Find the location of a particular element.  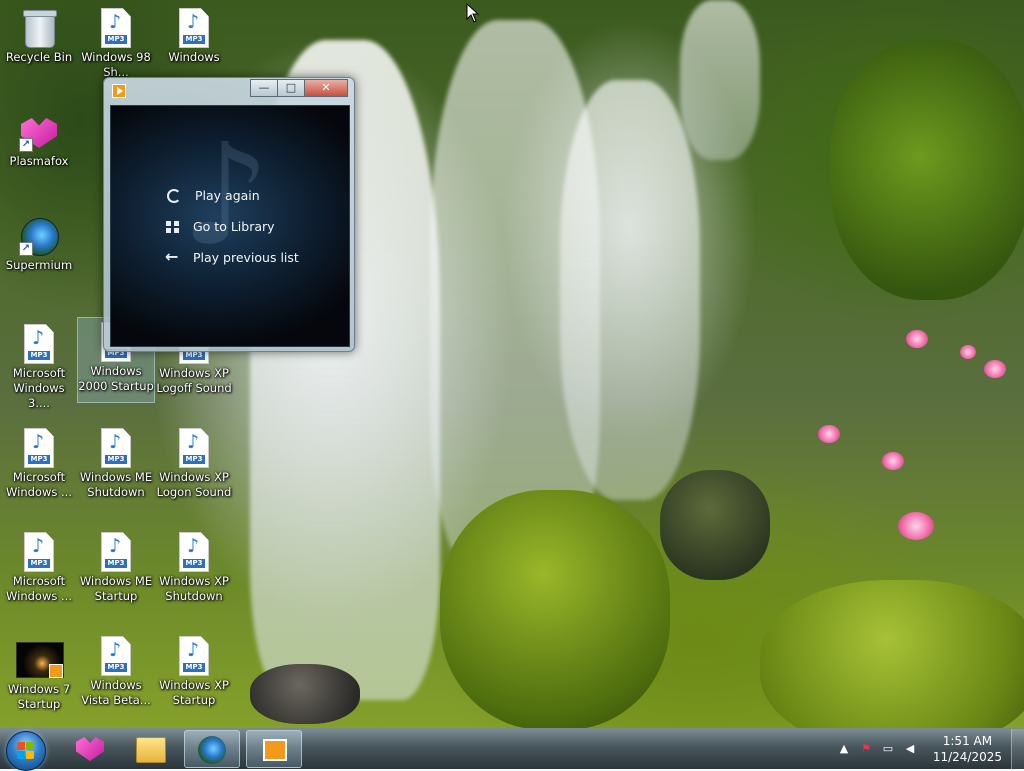

desktop-icon-label: Windows 7 Startup is located at coordinates (39, 696).